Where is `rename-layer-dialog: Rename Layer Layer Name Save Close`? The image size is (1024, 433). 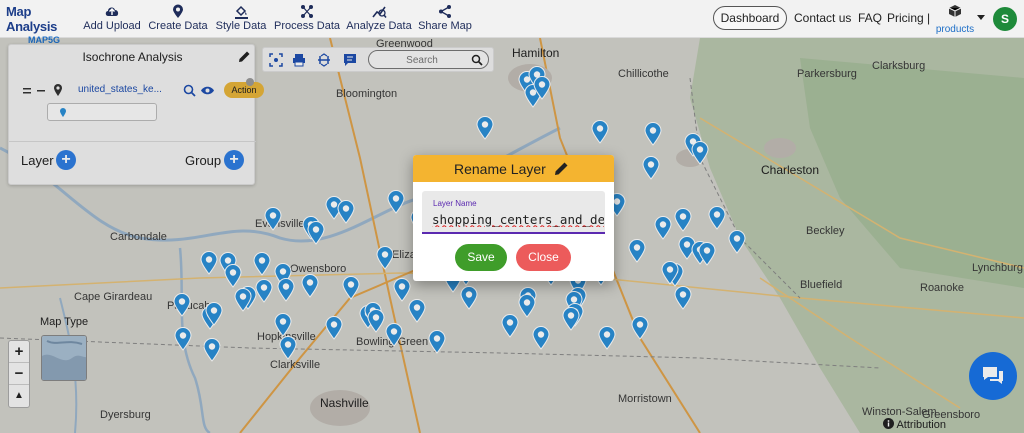 rename-layer-dialog: Rename Layer Layer Name Save Close is located at coordinates (513, 218).